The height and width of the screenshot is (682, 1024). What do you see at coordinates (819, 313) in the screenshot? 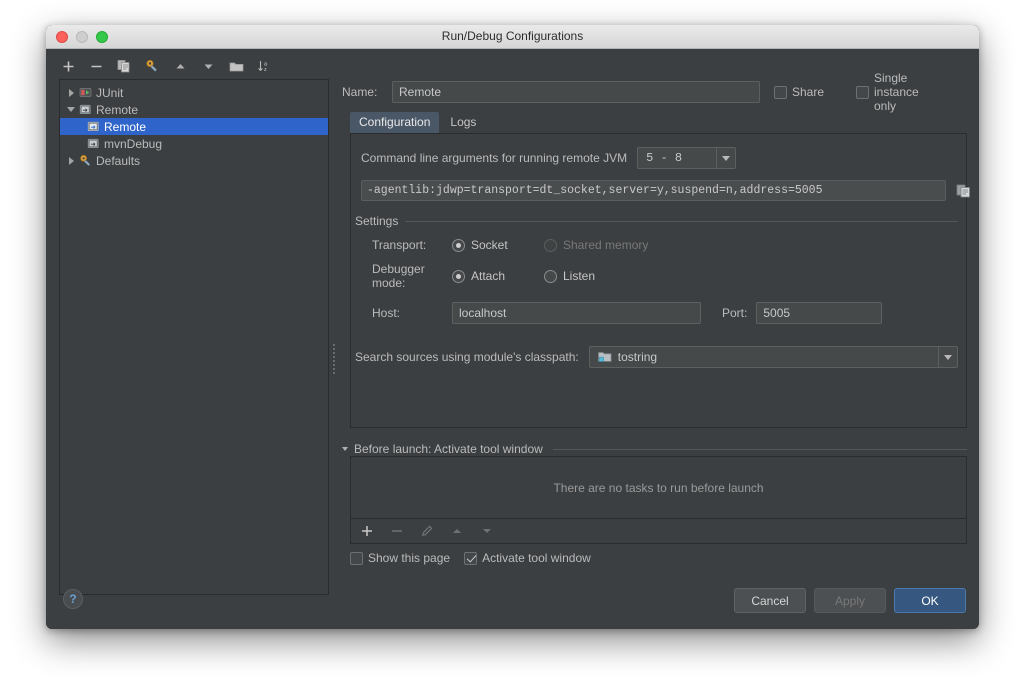
I see `port-input: 5005` at bounding box center [819, 313].